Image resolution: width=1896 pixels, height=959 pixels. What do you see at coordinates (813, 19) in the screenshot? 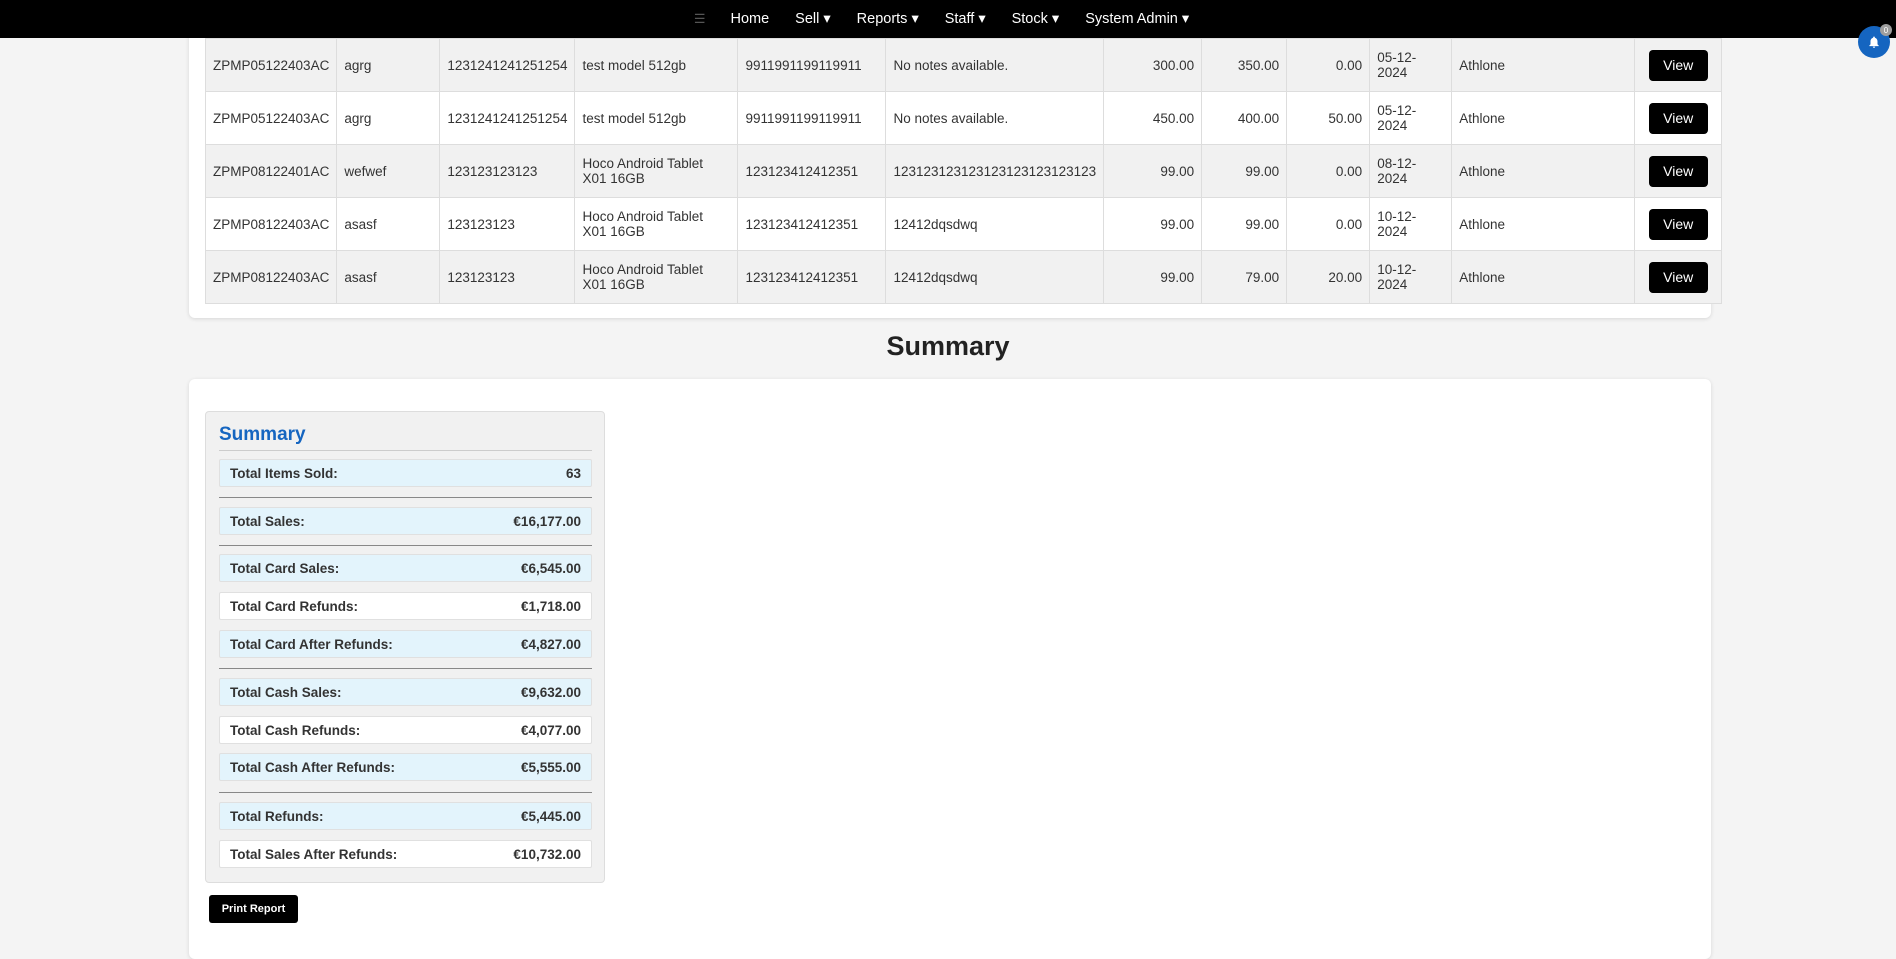
I see `nav-sell: Sell ▾` at bounding box center [813, 19].